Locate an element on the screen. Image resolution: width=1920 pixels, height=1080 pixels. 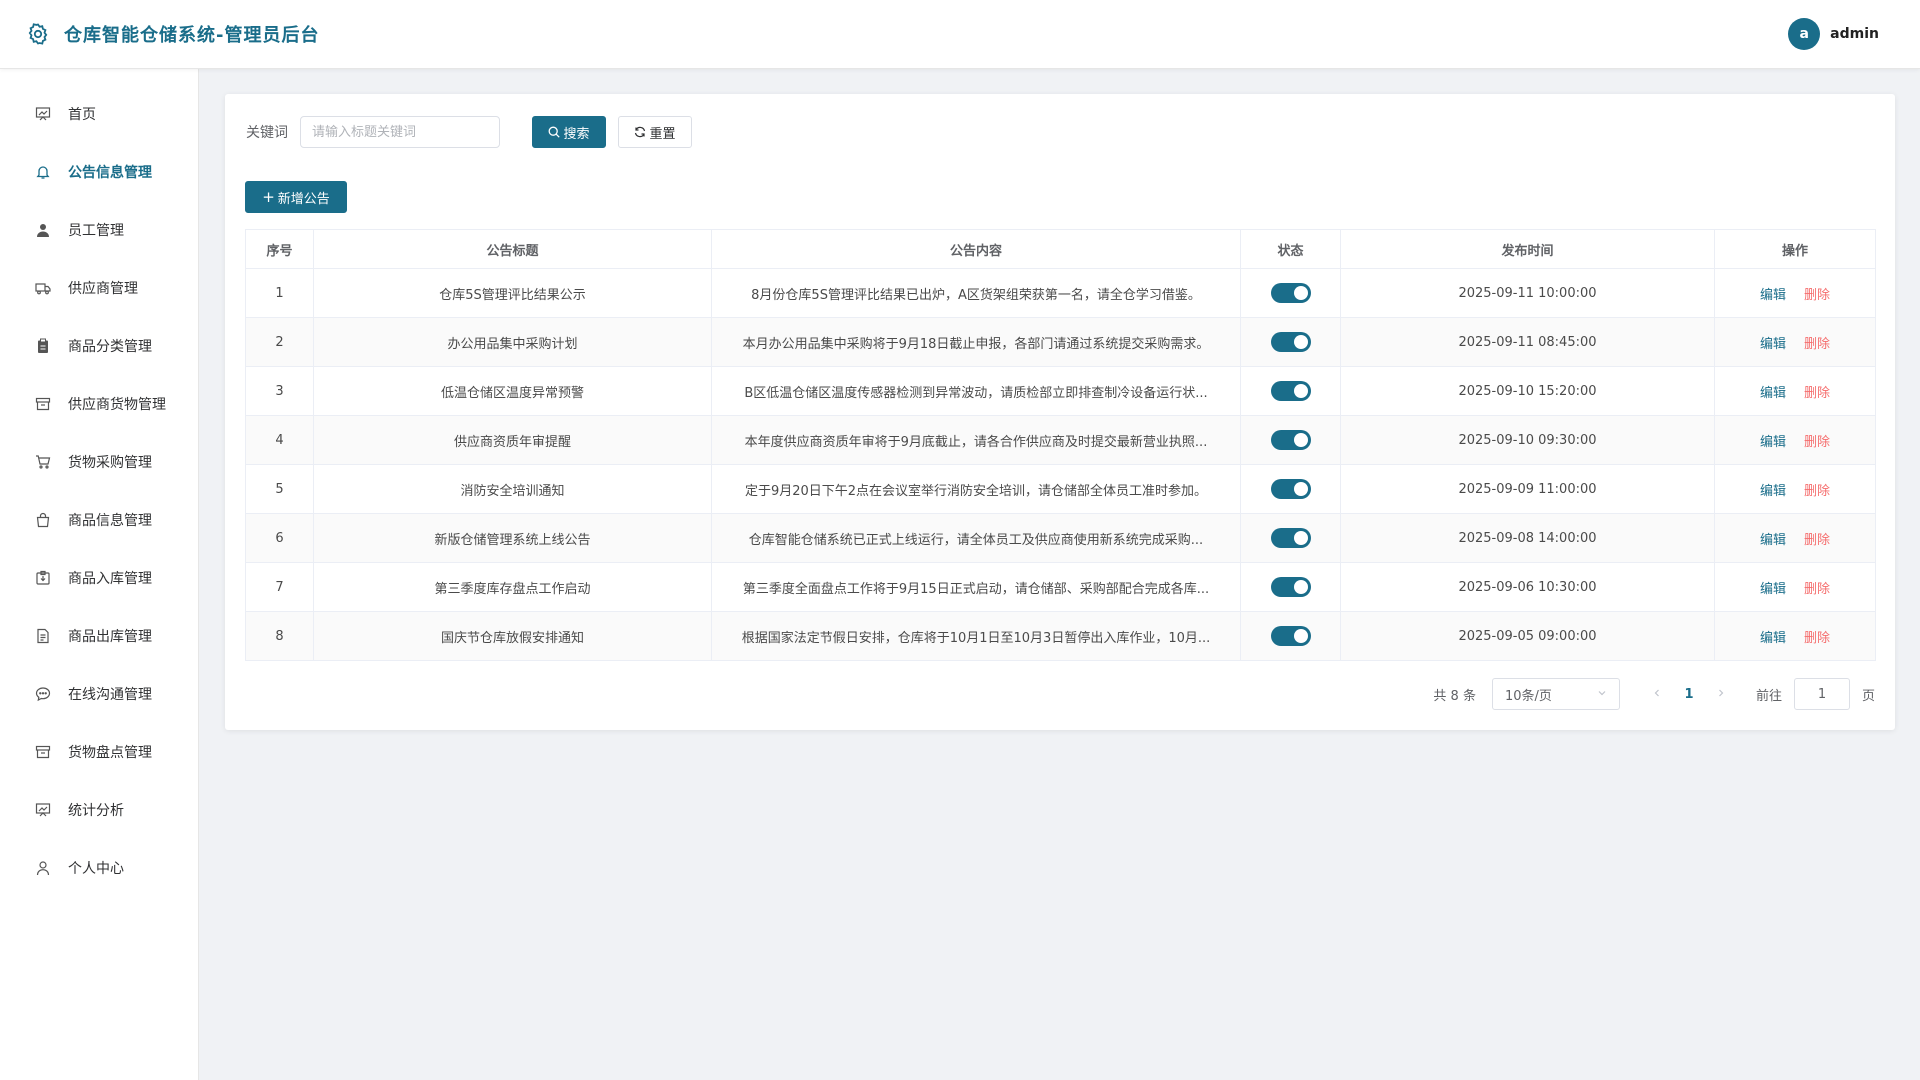
user-menu: a admin is located at coordinates (1833, 34).